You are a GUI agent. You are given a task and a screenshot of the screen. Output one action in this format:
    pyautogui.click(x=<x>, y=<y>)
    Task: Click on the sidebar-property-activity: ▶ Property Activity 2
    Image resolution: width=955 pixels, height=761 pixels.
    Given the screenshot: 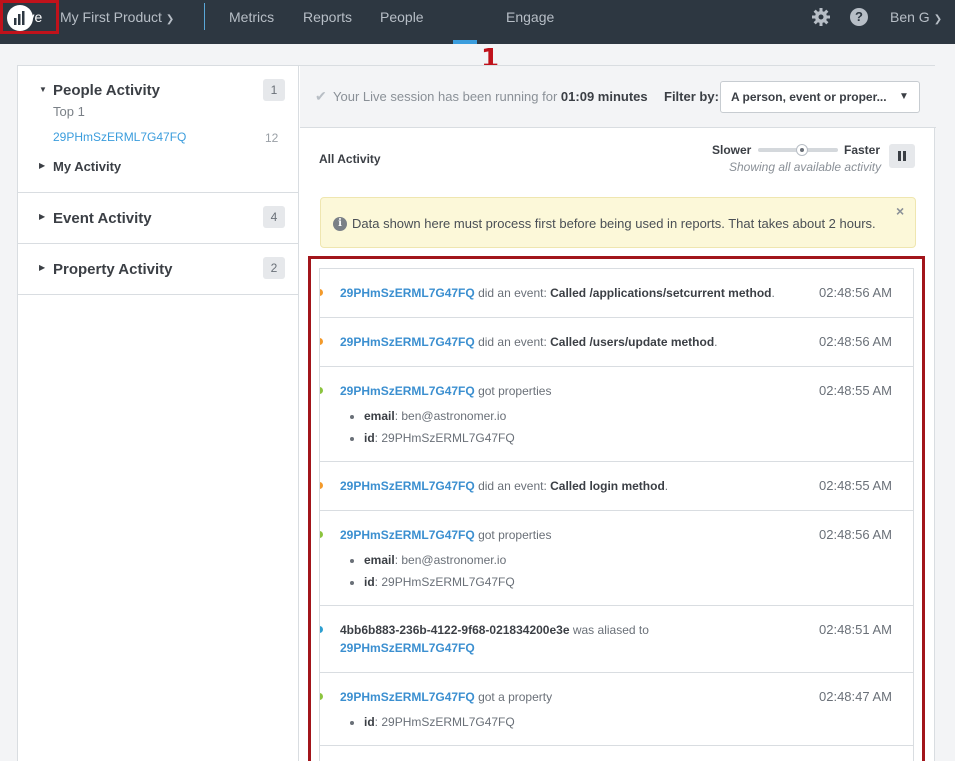 What is the action you would take?
    pyautogui.click(x=158, y=269)
    